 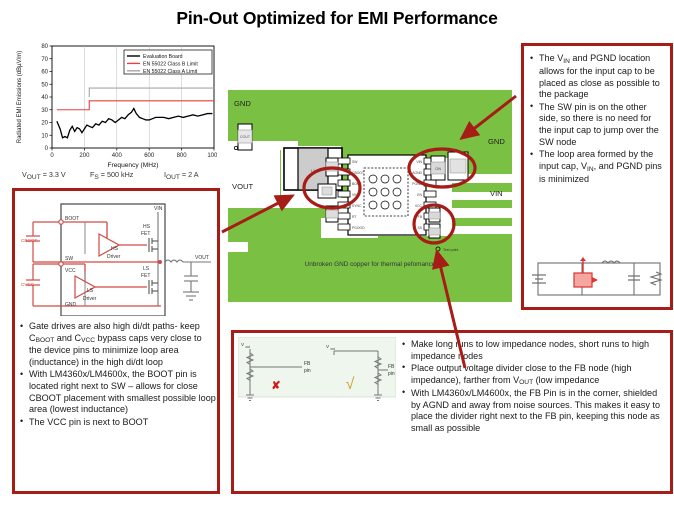 I want to click on svg-text: 20, so click(x=44, y=124).